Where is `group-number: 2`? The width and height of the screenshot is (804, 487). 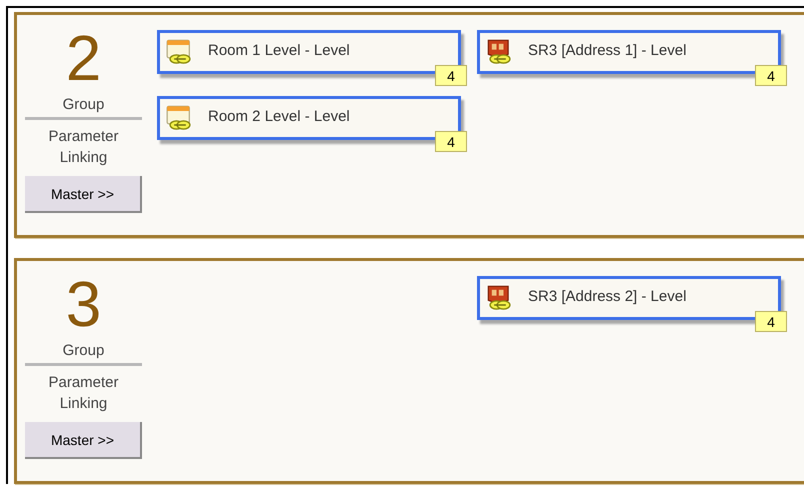
group-number: 2 is located at coordinates (84, 58).